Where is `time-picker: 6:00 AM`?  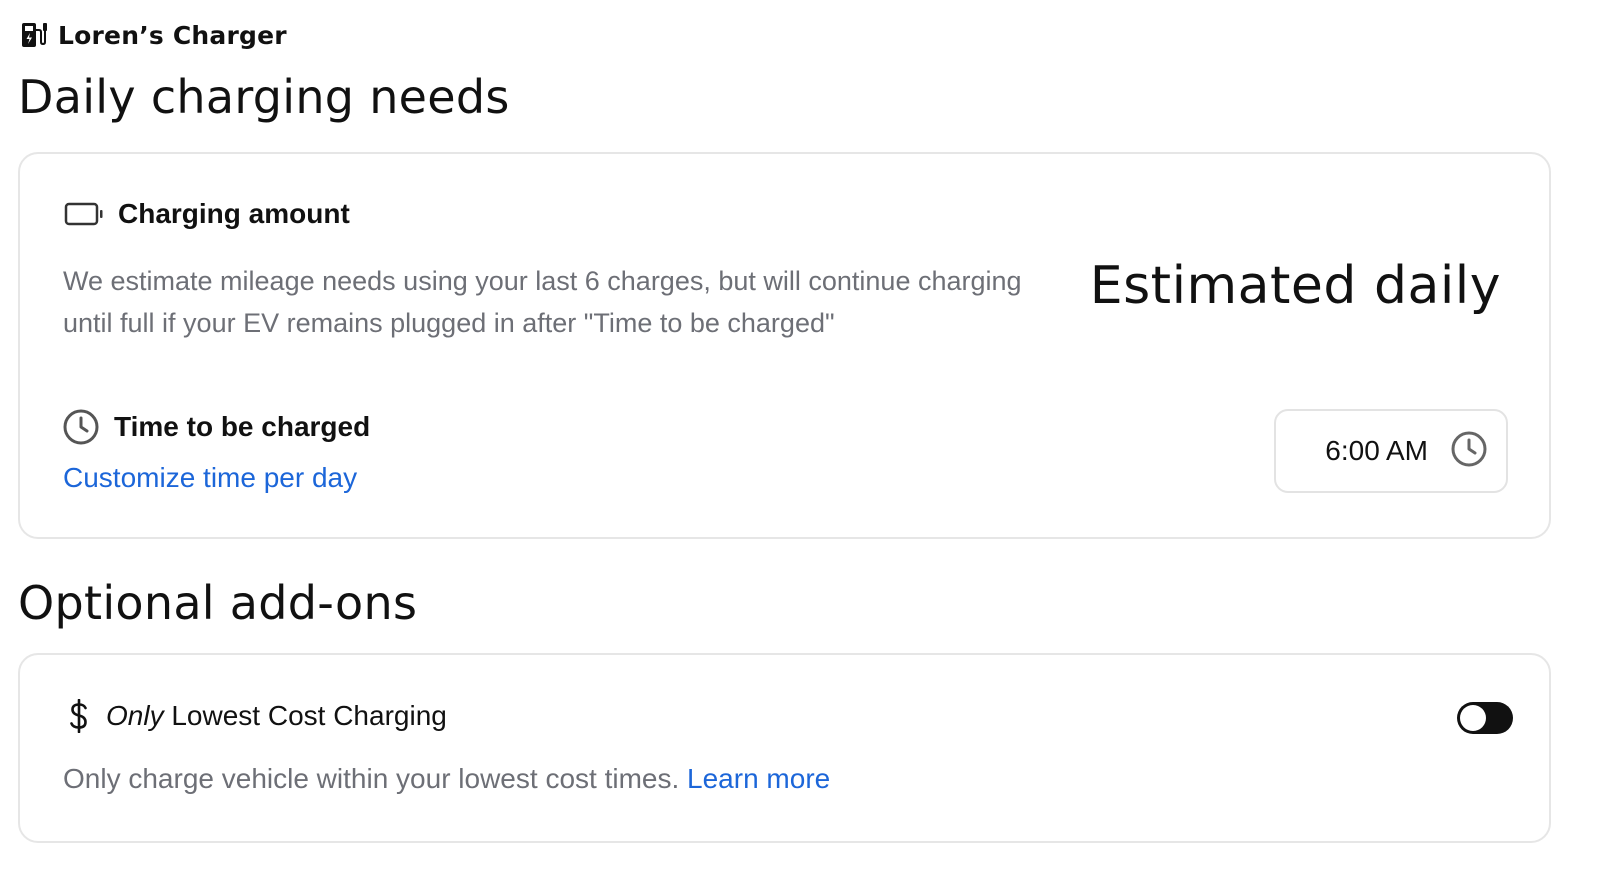
time-picker: 6:00 AM is located at coordinates (1391, 451).